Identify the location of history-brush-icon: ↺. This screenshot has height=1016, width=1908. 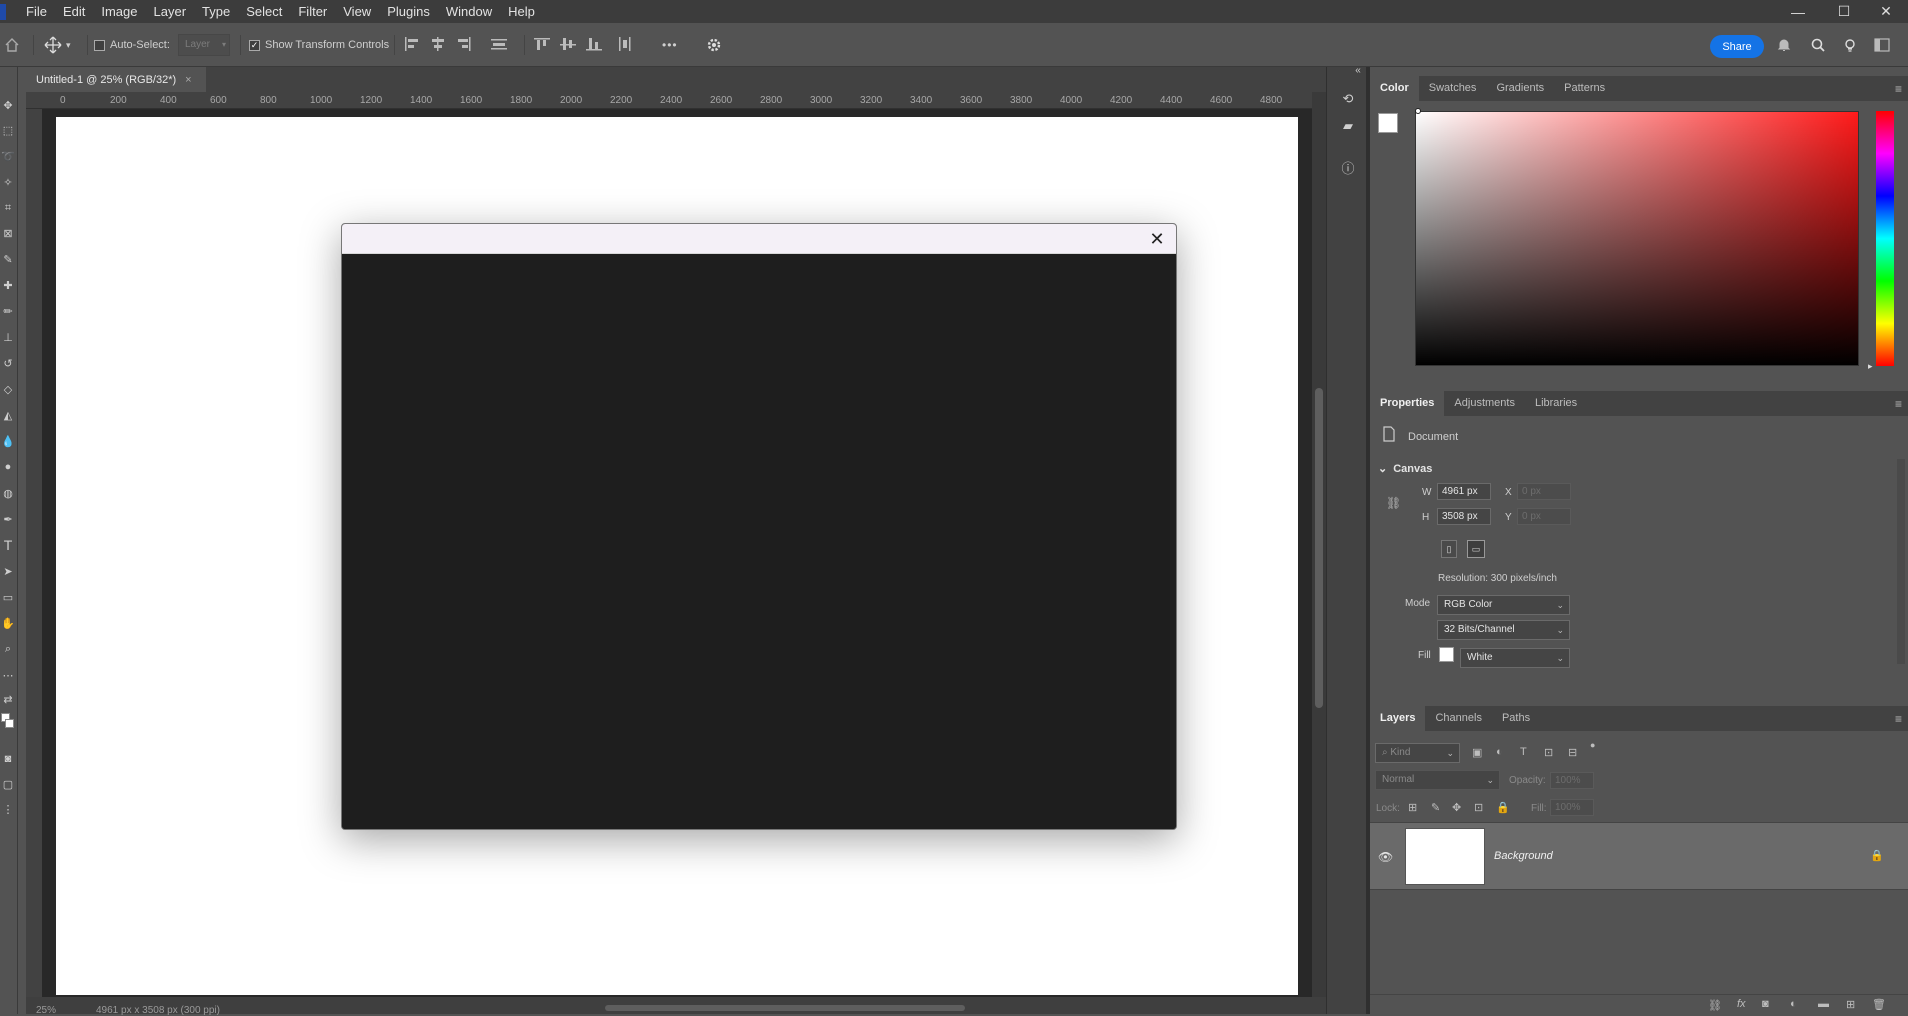
(8, 363).